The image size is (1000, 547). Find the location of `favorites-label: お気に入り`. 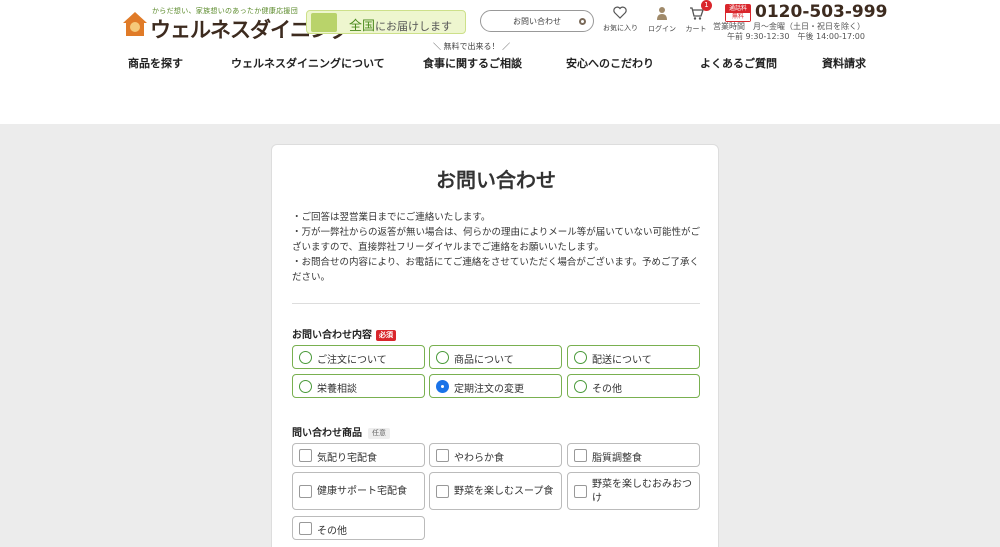

favorites-label: お気に入り is located at coordinates (620, 28).